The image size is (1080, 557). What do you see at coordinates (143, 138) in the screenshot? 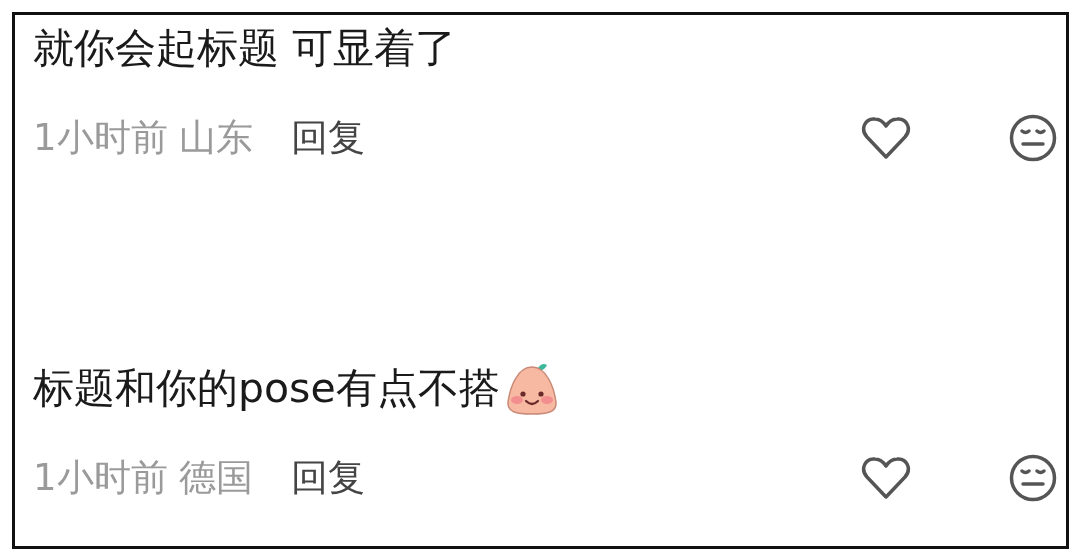
I see `time-location: 1小时前 山东` at bounding box center [143, 138].